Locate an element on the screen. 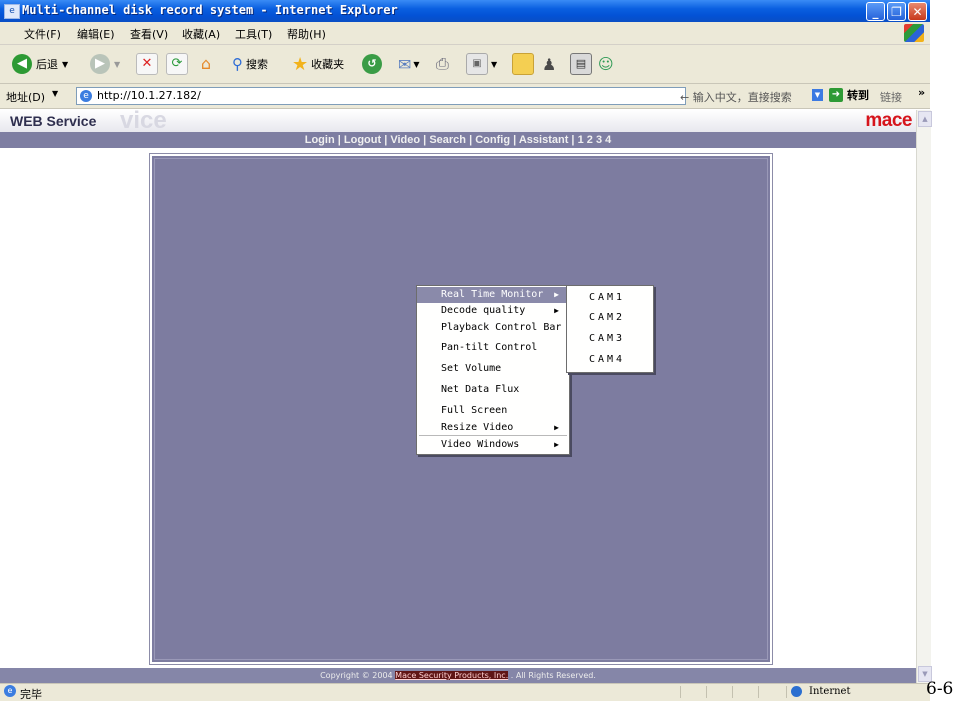 The image size is (962, 702). nav-page-1: 1 is located at coordinates (581, 140).